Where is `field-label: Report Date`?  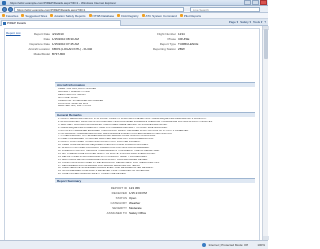 field-label: Report Date is located at coordinates (41, 34).